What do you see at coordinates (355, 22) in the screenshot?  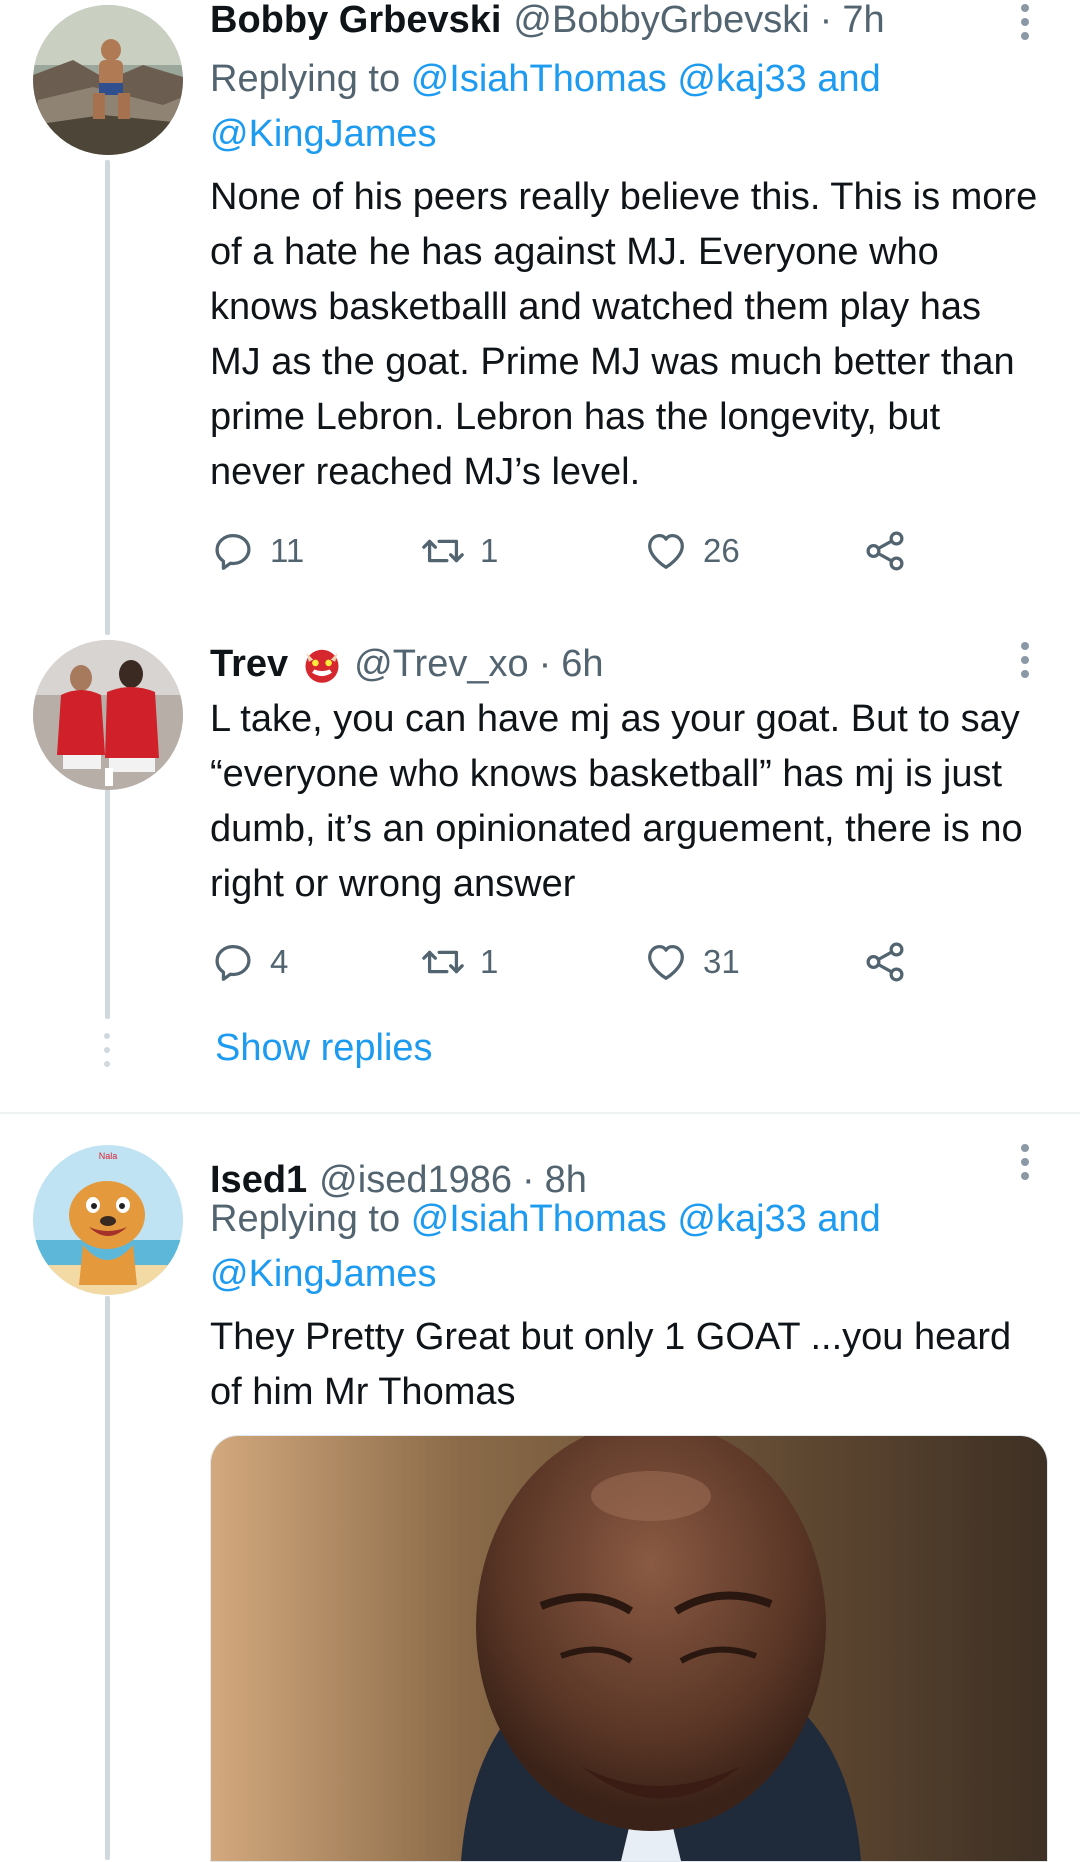 I see `author-name: Bobby Grbevski` at bounding box center [355, 22].